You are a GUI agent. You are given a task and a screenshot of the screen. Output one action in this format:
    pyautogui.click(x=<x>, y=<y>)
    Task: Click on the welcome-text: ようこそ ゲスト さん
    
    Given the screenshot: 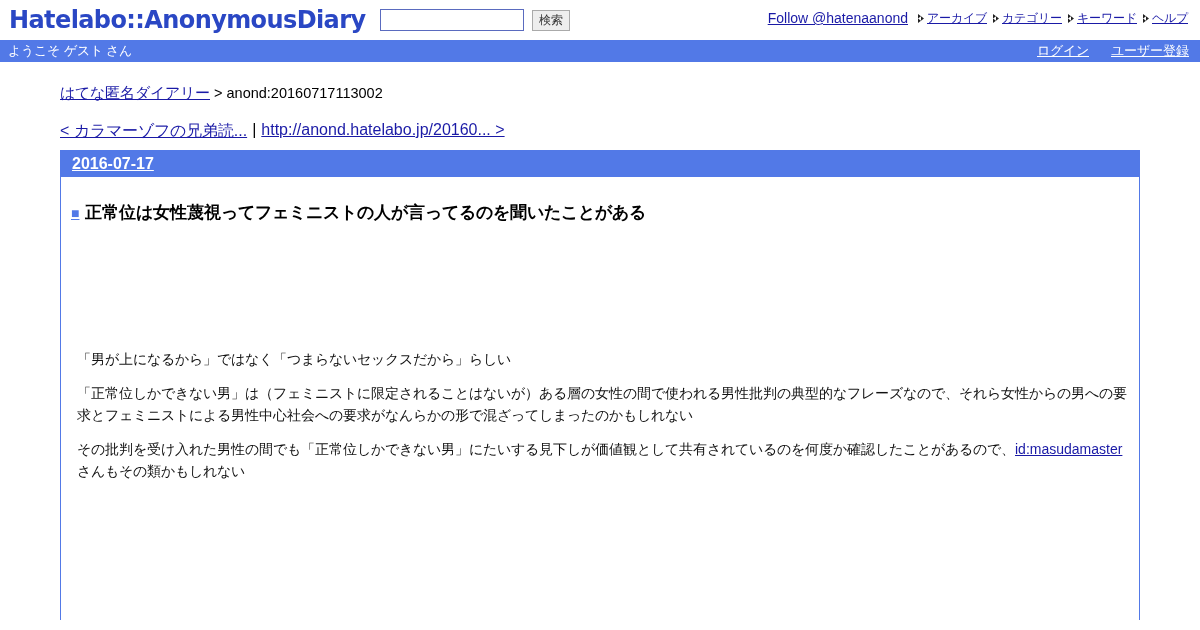 What is the action you would take?
    pyautogui.click(x=70, y=51)
    